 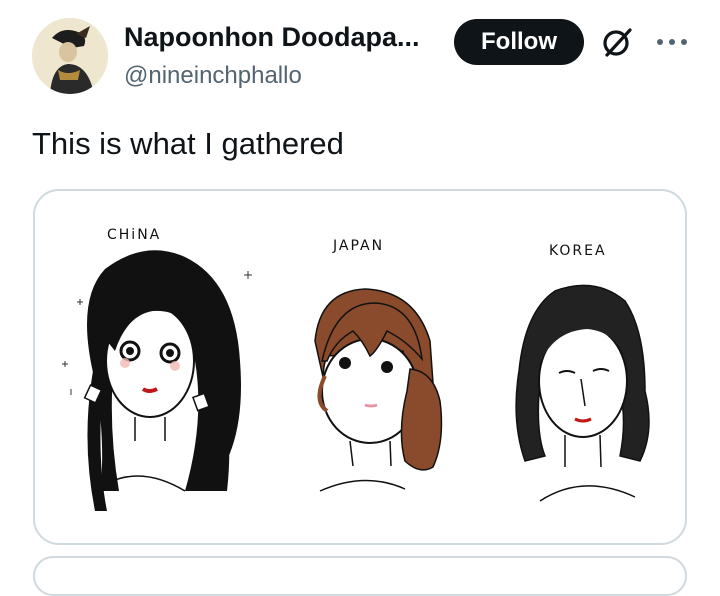 I want to click on author-handle: @nineinchphallo, so click(x=213, y=76).